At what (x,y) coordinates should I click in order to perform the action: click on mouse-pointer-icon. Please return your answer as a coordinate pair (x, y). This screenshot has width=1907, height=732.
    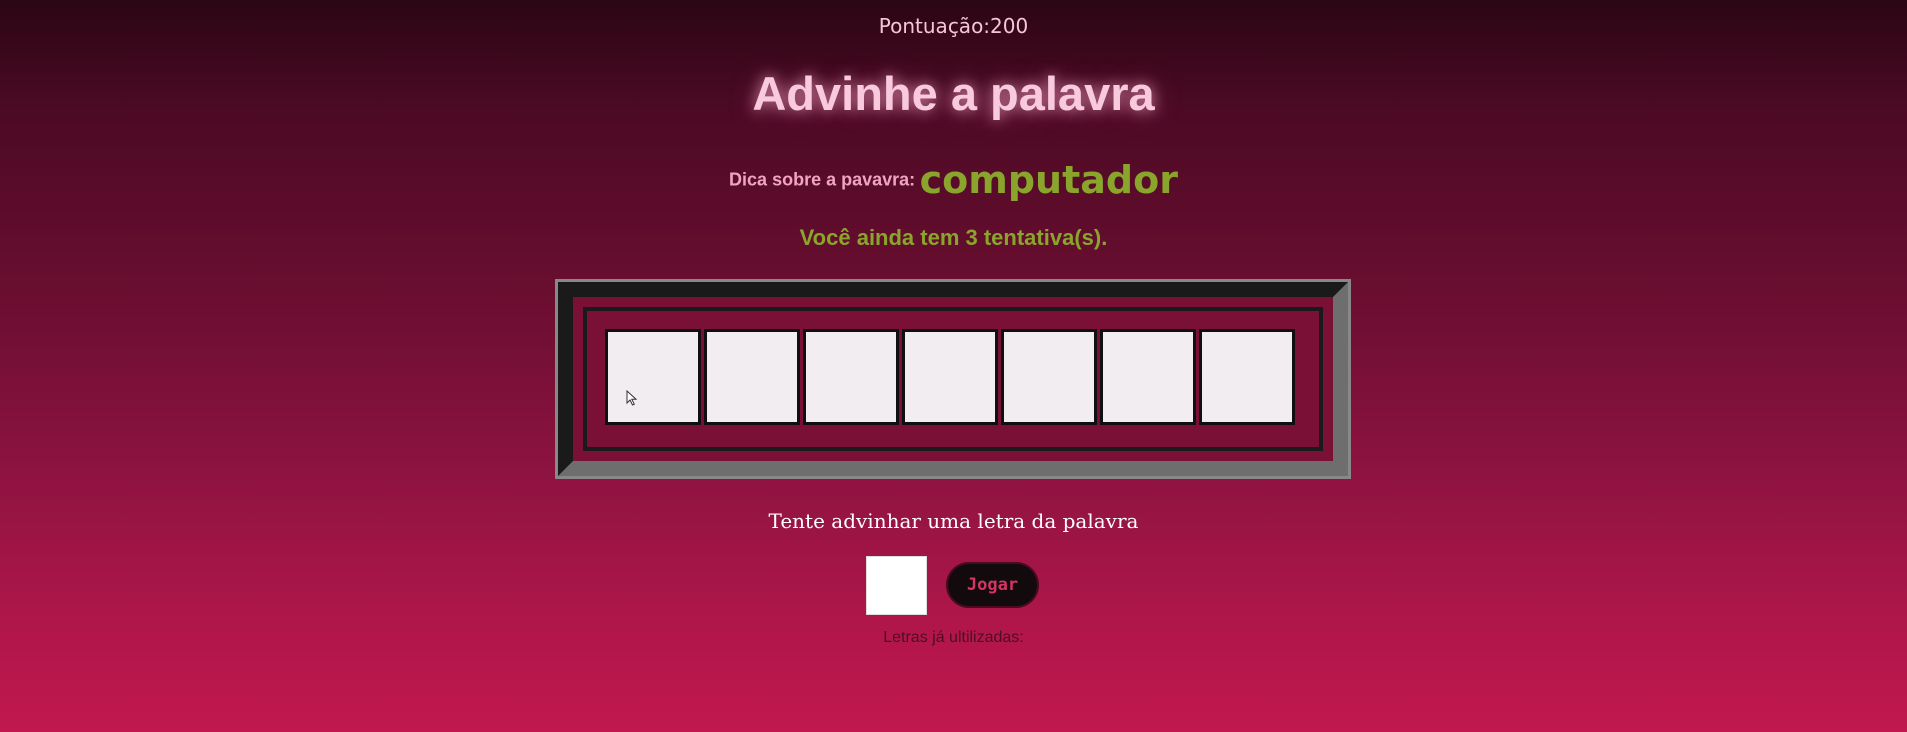
    Looking at the image, I should click on (632, 398).